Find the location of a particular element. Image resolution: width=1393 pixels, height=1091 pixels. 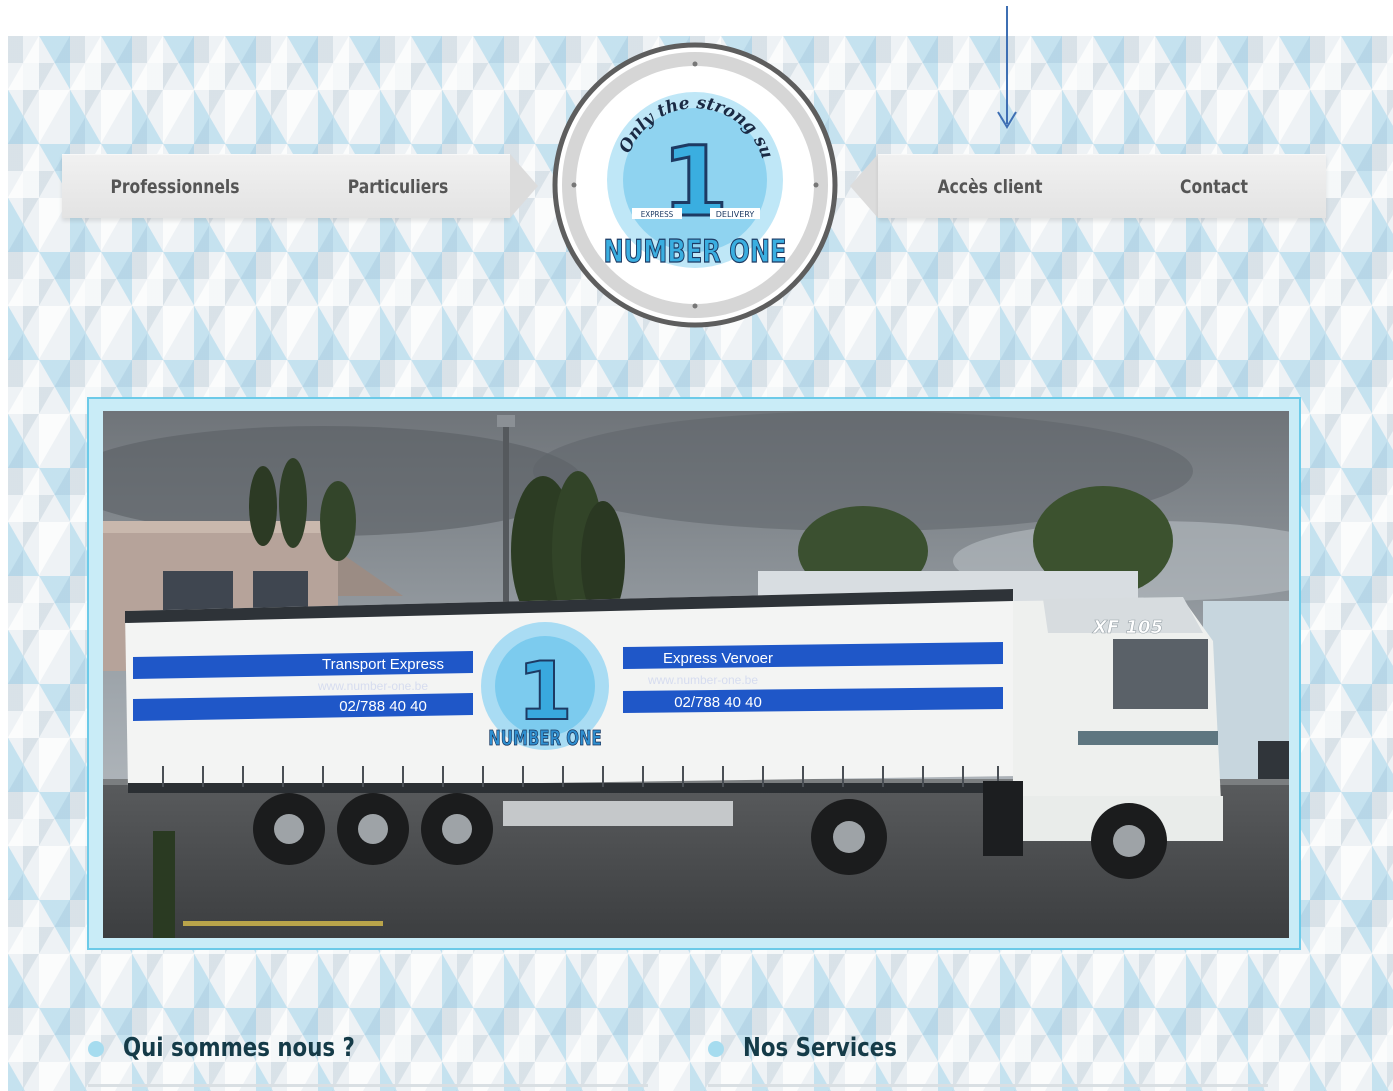

trailer-left-title: Transport Express is located at coordinates (383, 664).